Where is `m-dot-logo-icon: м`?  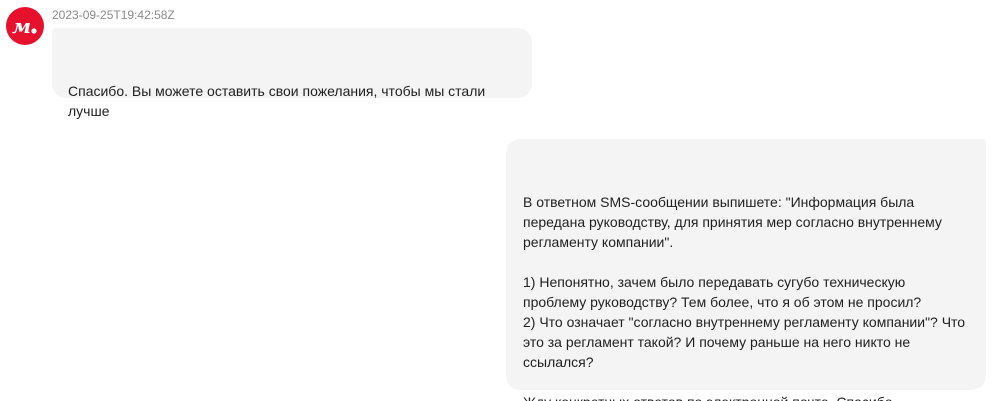 m-dot-logo-icon: м is located at coordinates (24, 26).